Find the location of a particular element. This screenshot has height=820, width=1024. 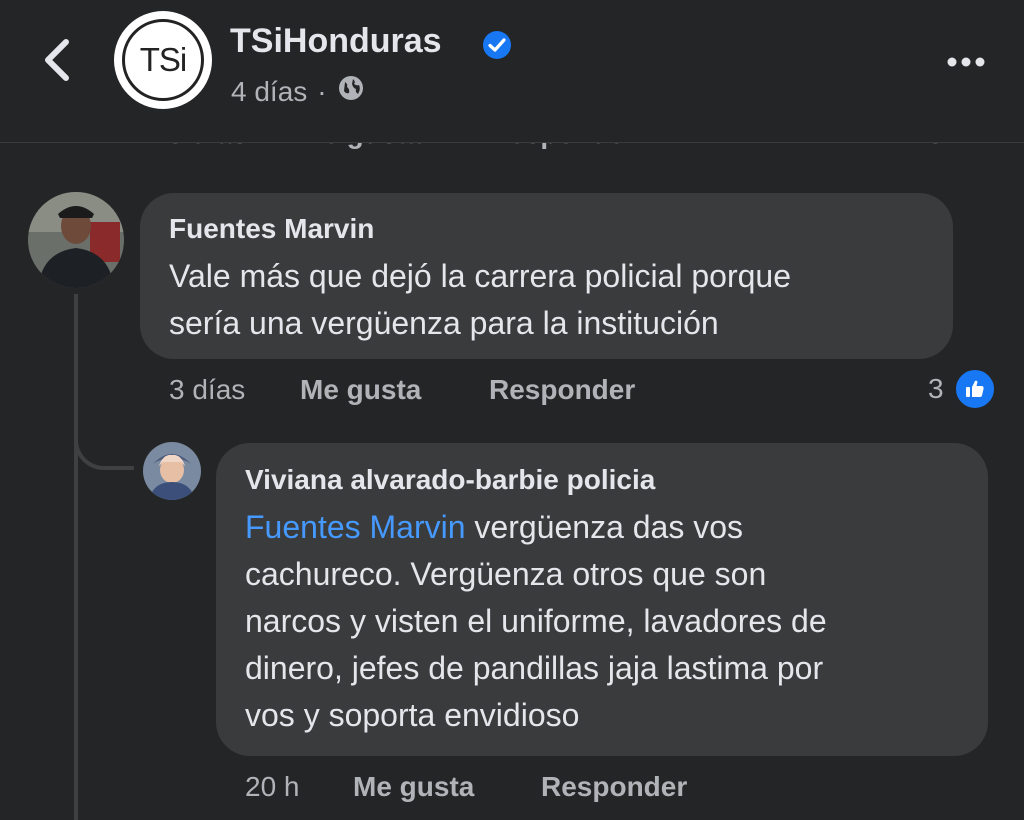

reply-line-text: vergüenza das vos is located at coordinates (604, 527).